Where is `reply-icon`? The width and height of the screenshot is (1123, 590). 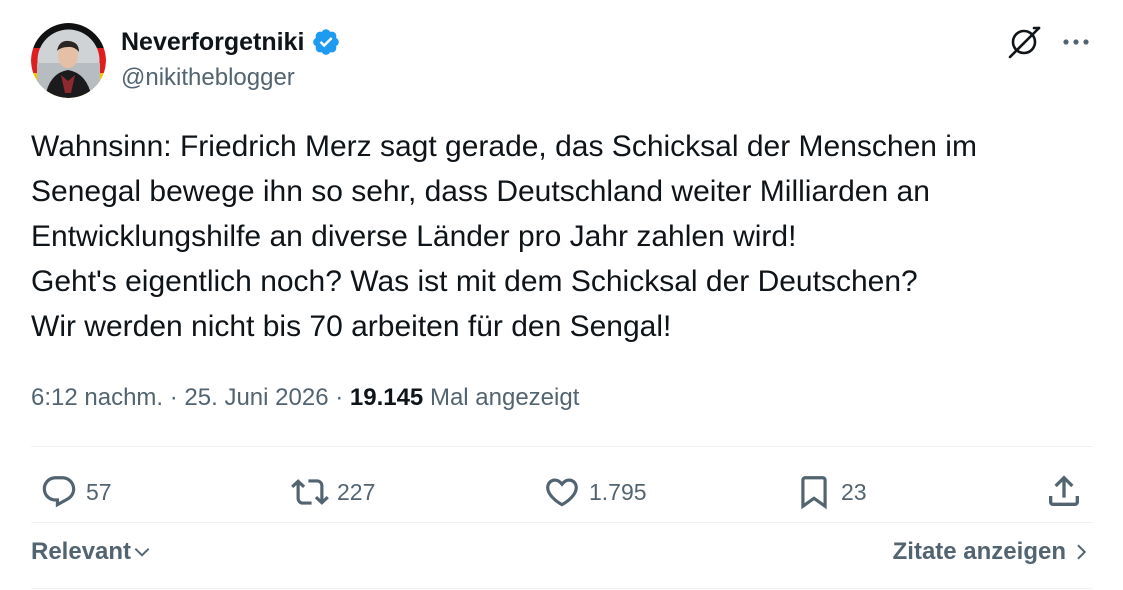
reply-icon is located at coordinates (59, 492).